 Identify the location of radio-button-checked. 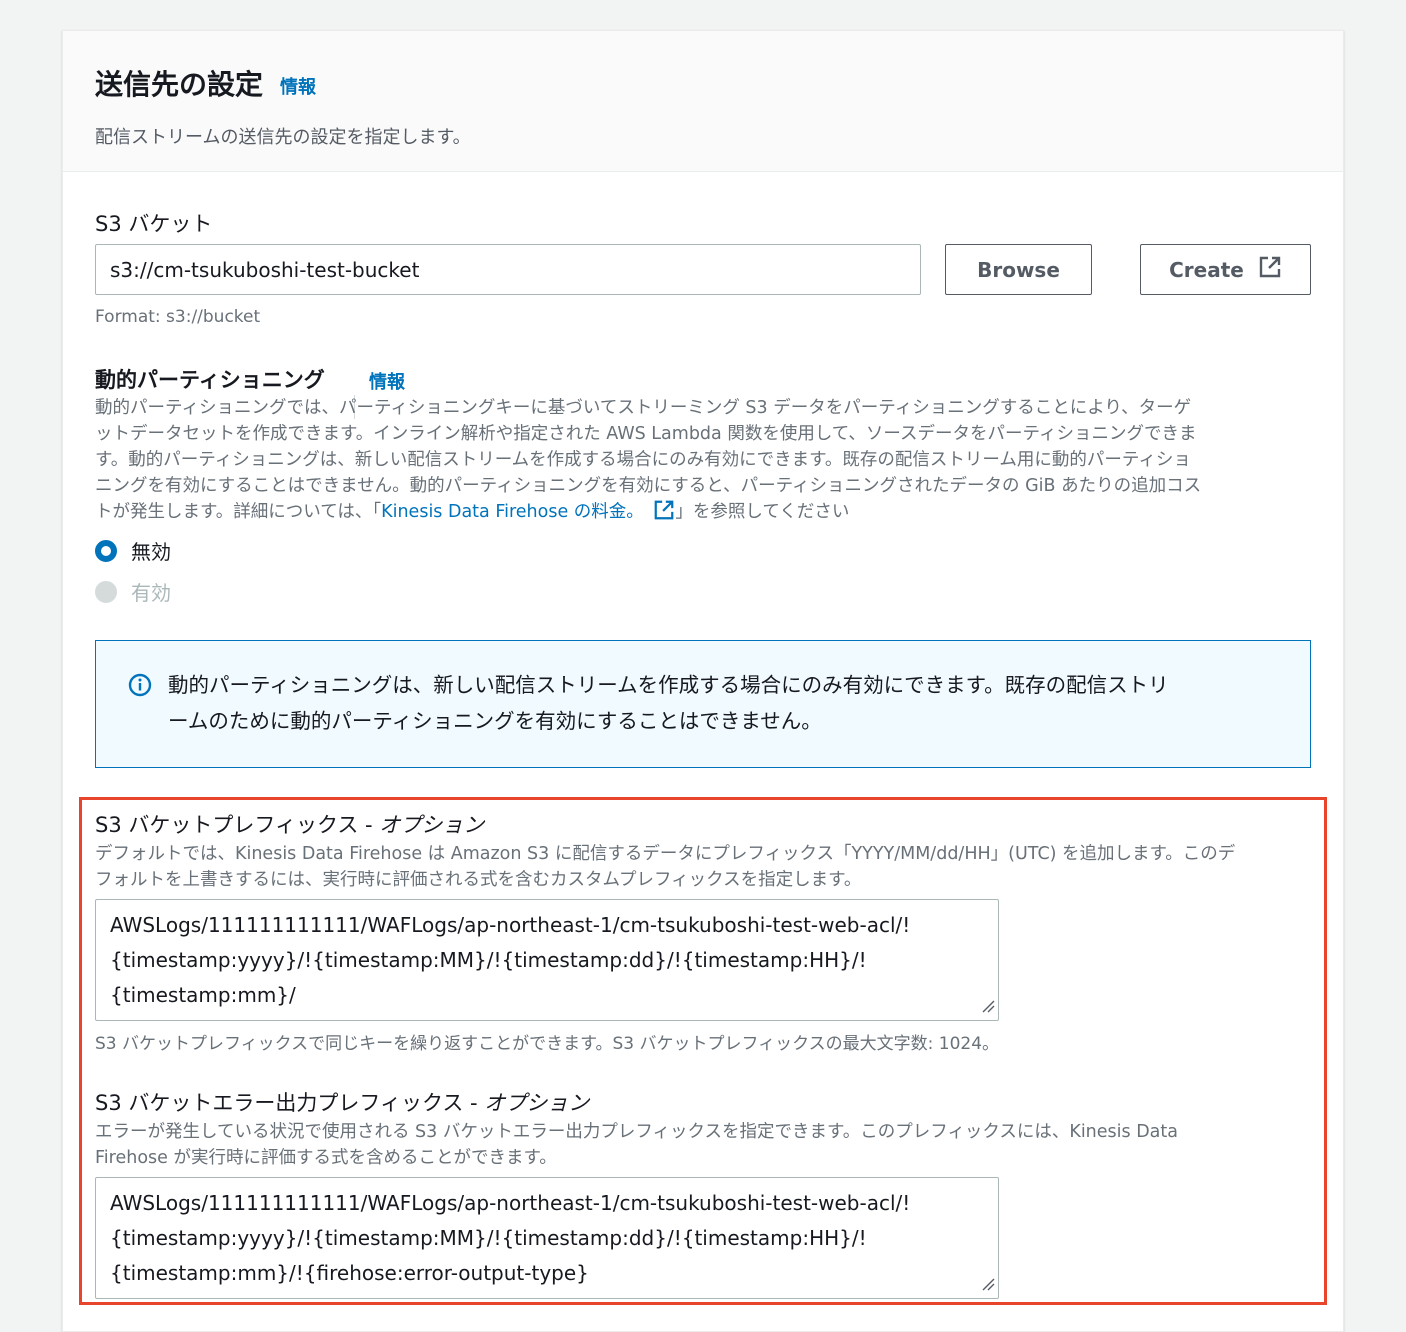
(106, 550).